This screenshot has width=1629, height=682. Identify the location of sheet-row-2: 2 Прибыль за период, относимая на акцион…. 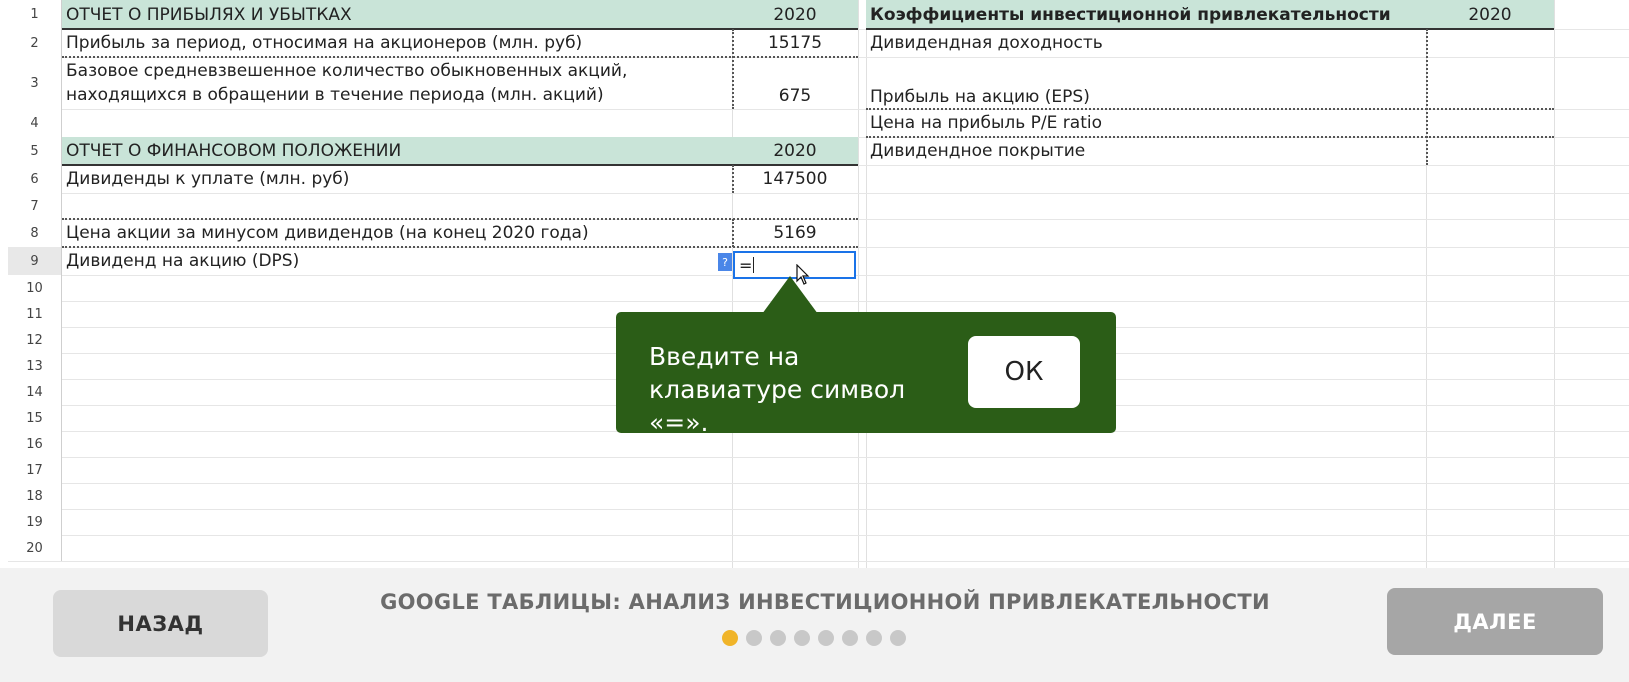
(818, 43).